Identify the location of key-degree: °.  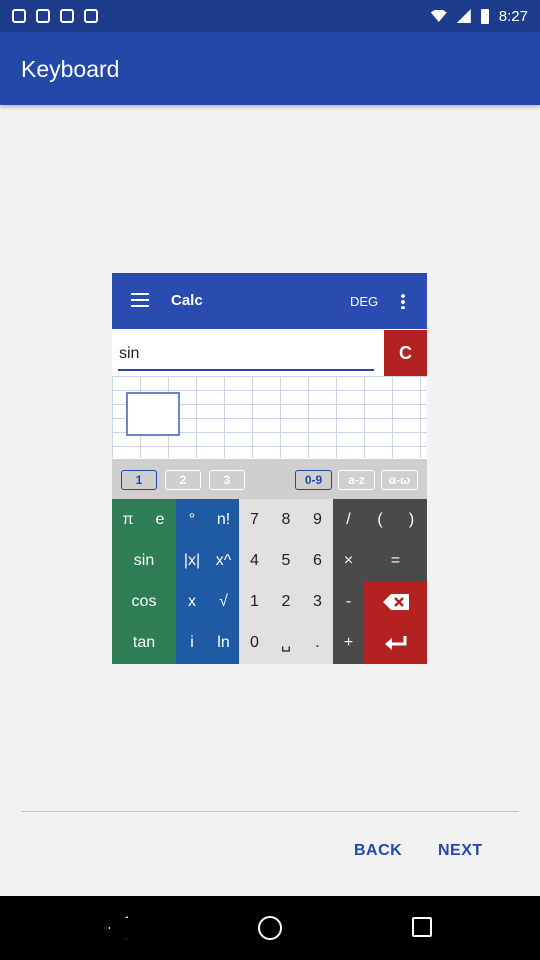
(192, 519).